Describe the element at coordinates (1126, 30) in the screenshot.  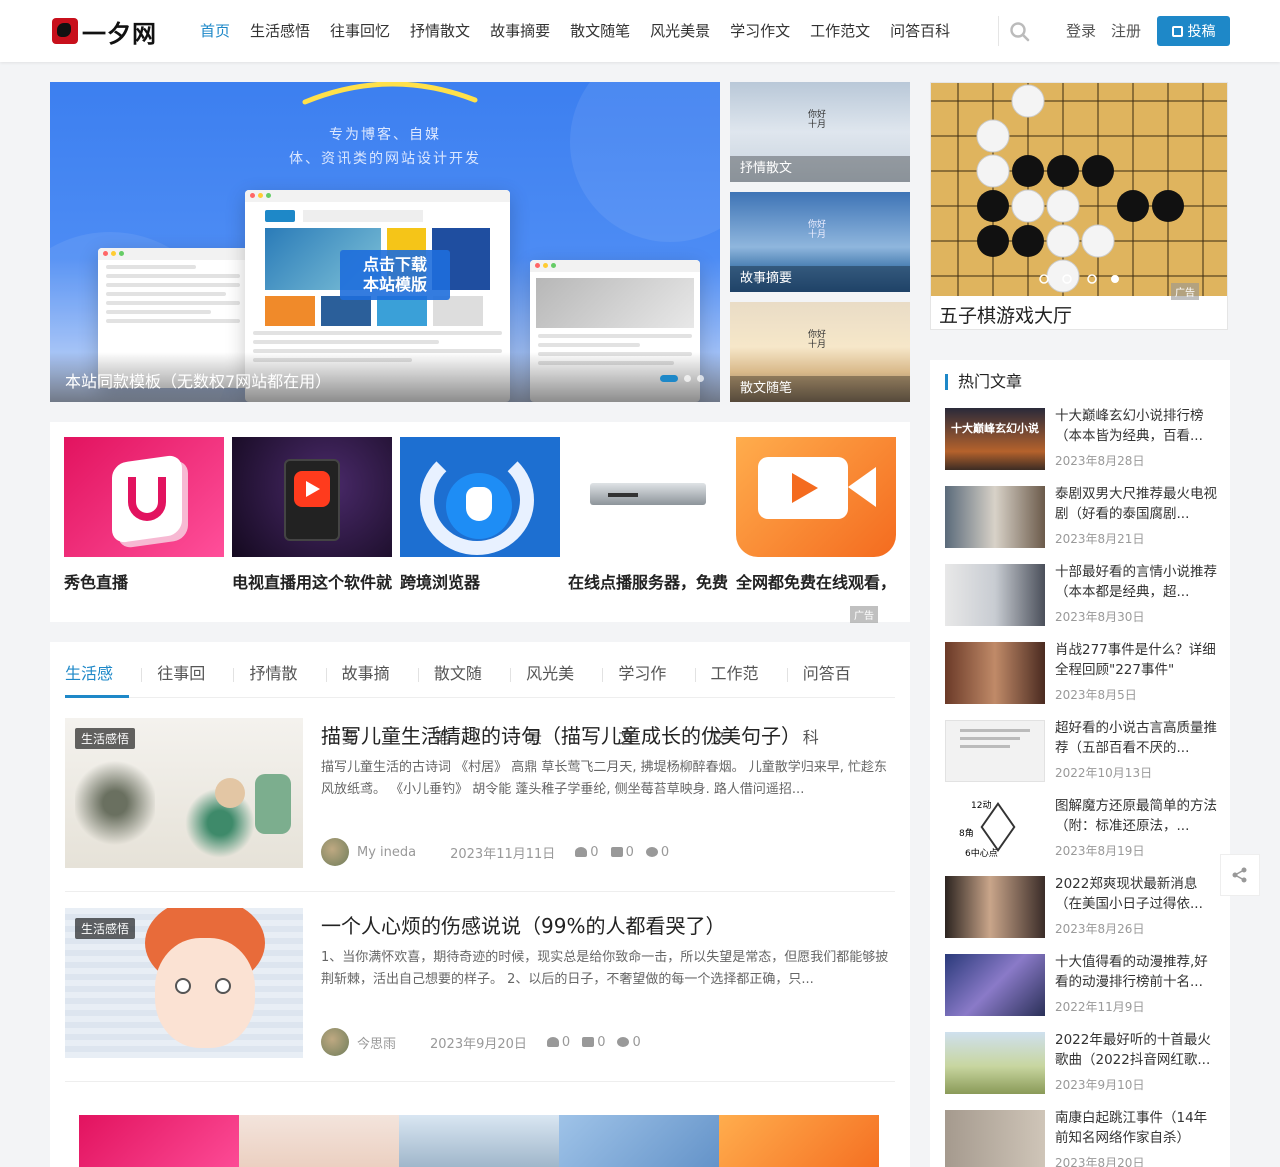
I see `register-link: 注册` at that location.